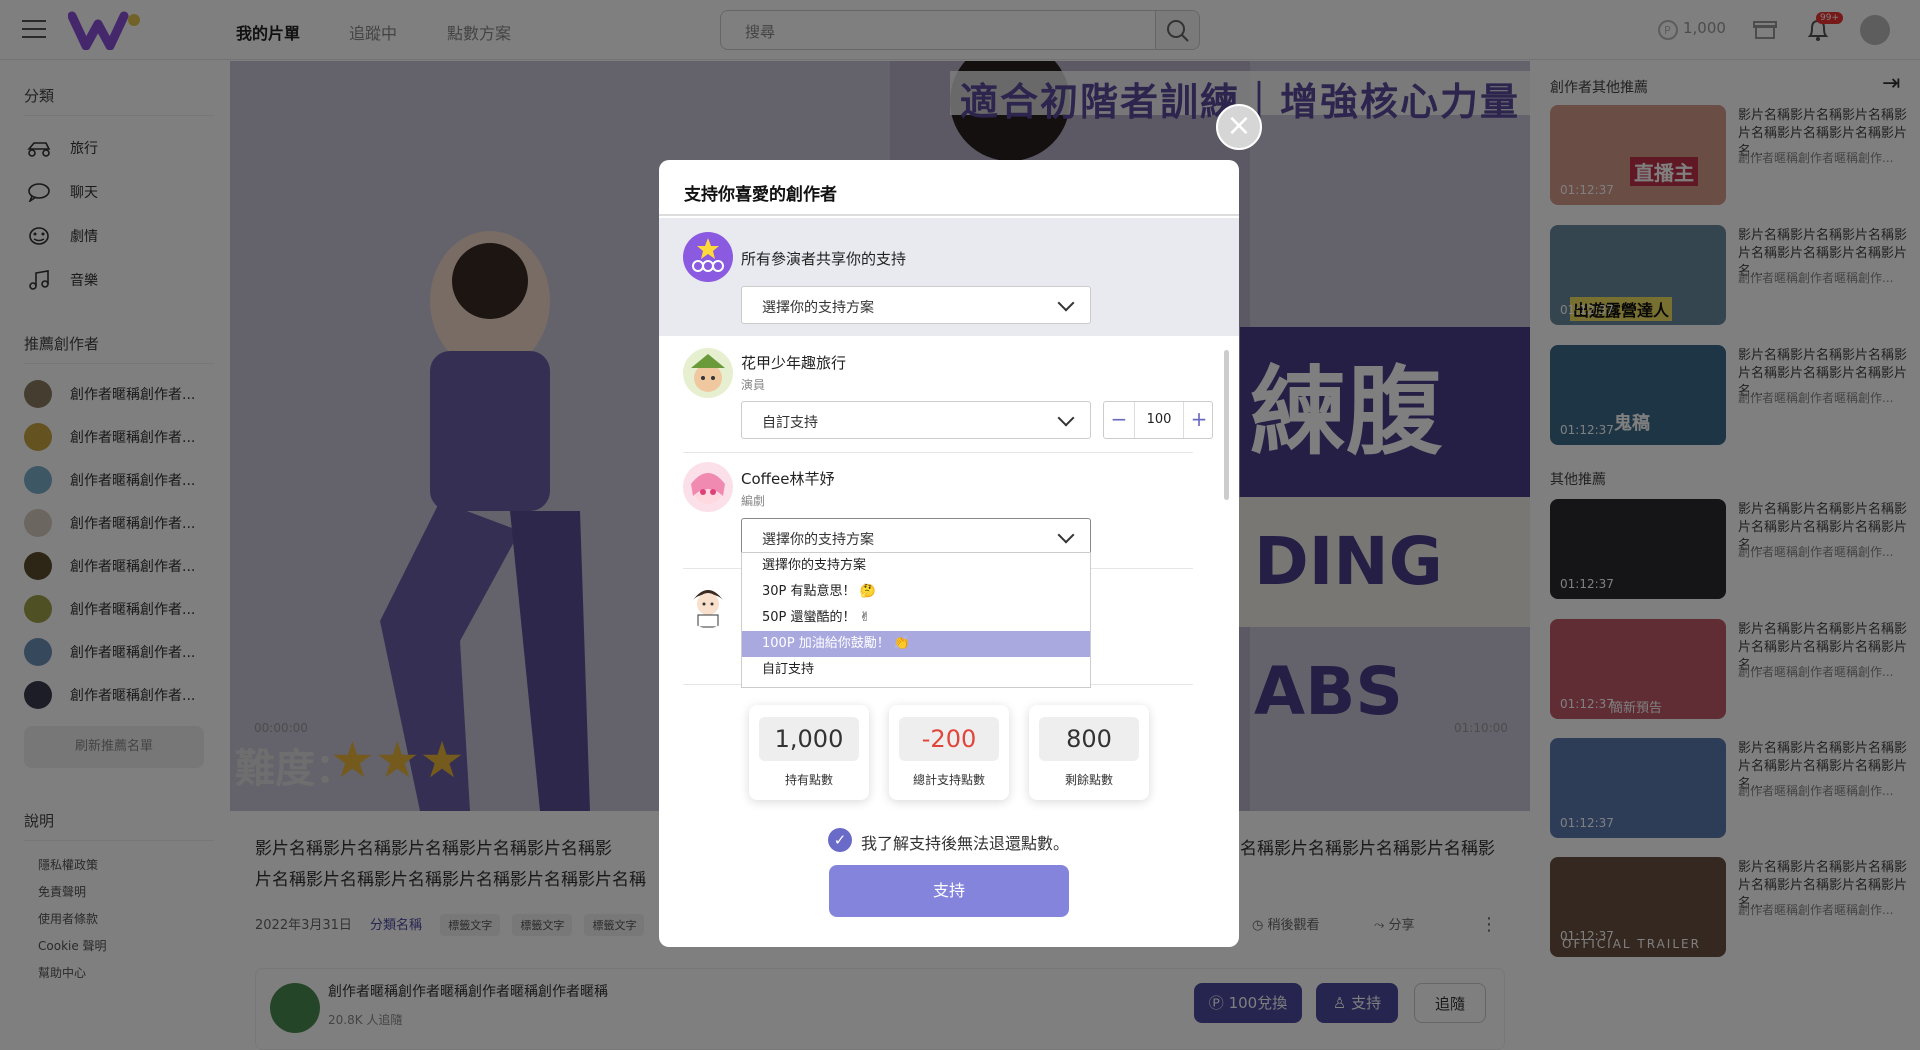  Describe the element at coordinates (938, 452) in the screenshot. I see `divider` at that location.